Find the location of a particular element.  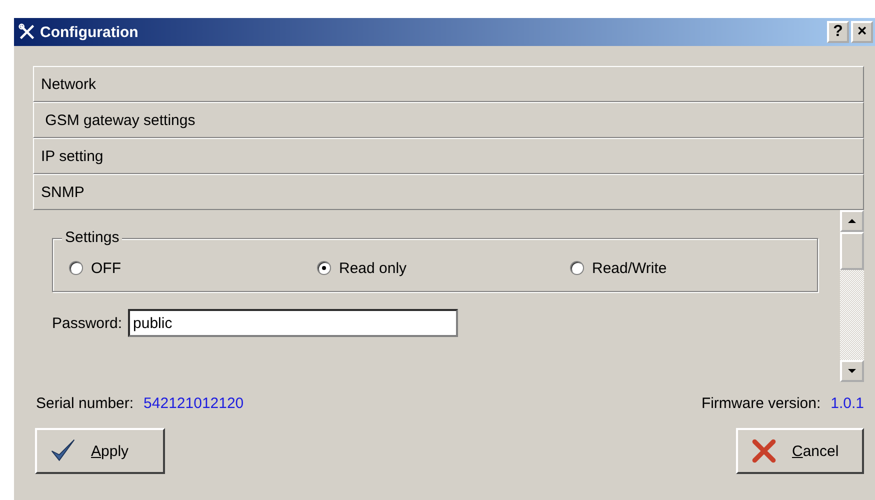

down-arrow-icon is located at coordinates (852, 371).